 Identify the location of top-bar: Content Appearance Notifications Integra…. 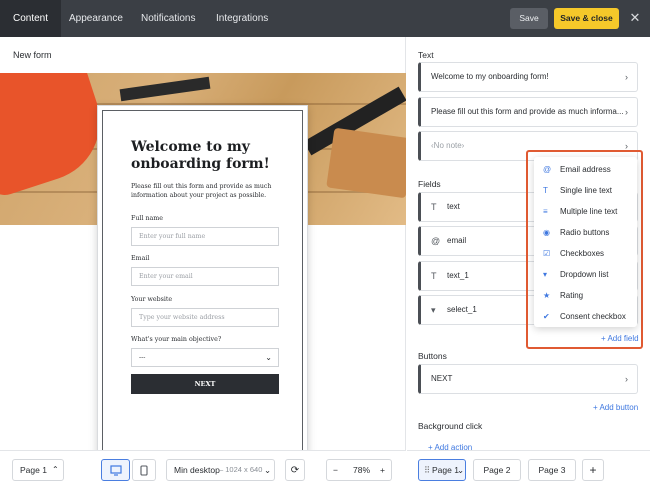
(325, 18).